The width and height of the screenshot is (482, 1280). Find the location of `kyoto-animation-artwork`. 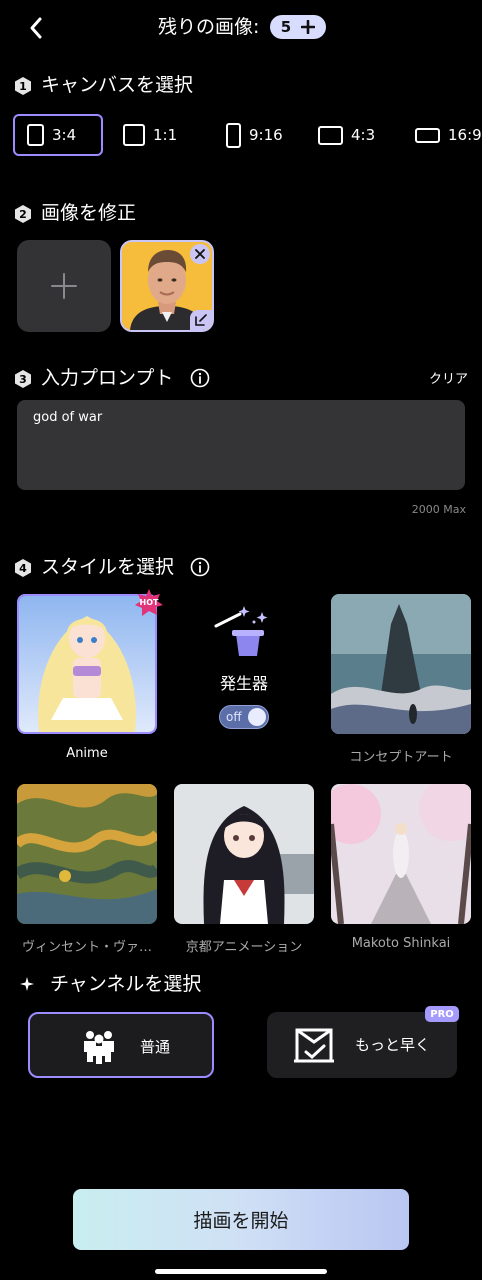

kyoto-animation-artwork is located at coordinates (244, 854).